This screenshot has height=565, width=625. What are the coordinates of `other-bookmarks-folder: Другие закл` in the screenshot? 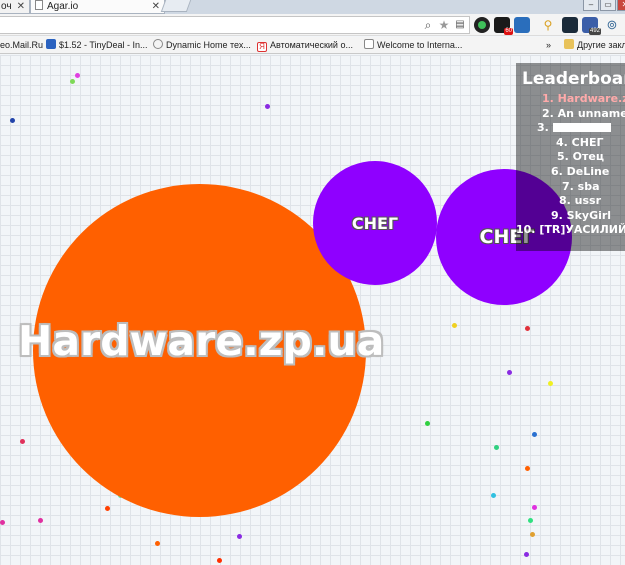 It's located at (594, 45).